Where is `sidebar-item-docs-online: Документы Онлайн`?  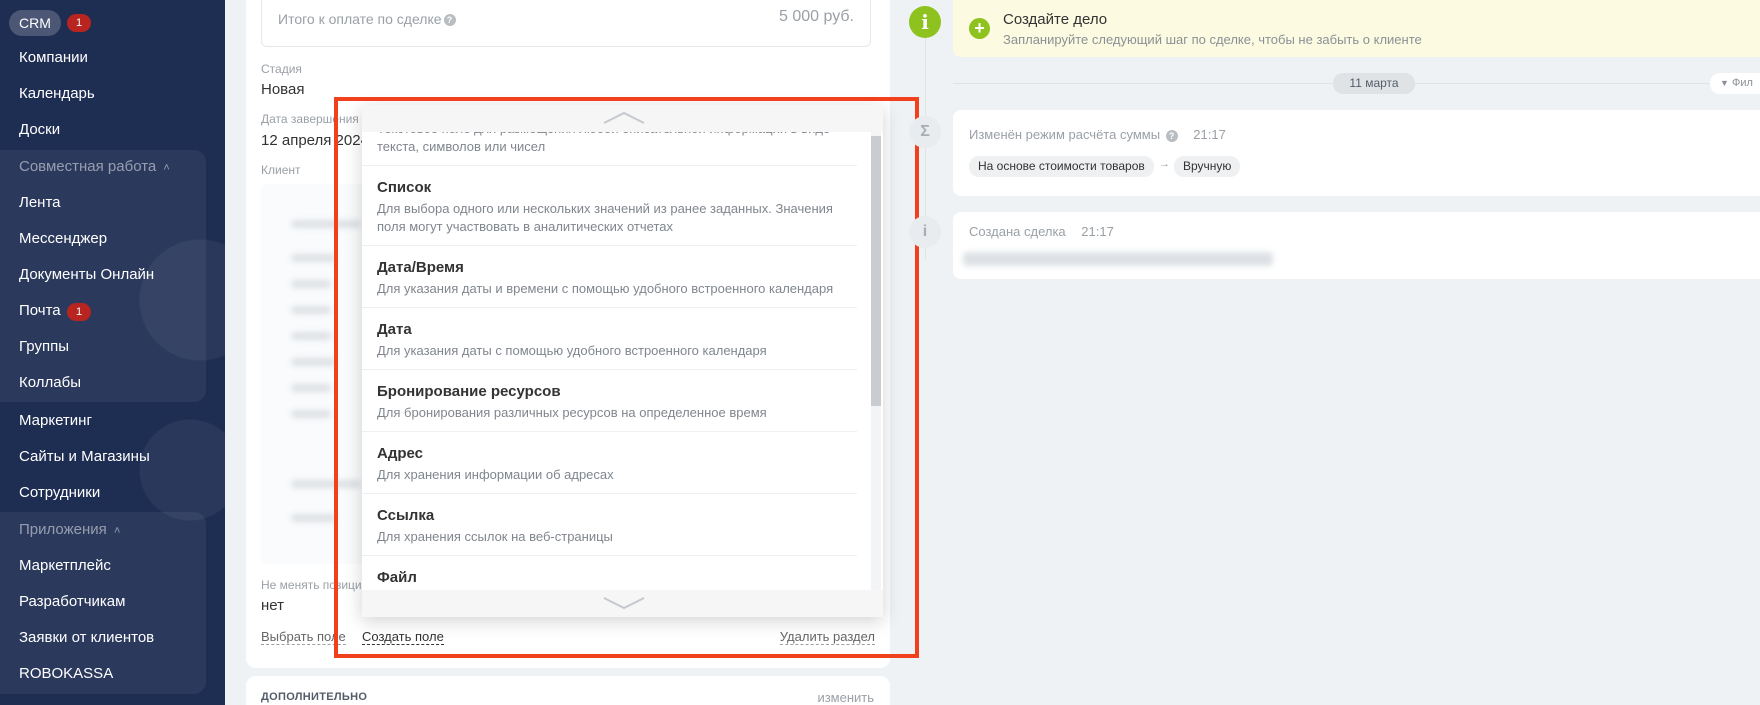
sidebar-item-docs-online: Документы Онлайн is located at coordinates (86, 274).